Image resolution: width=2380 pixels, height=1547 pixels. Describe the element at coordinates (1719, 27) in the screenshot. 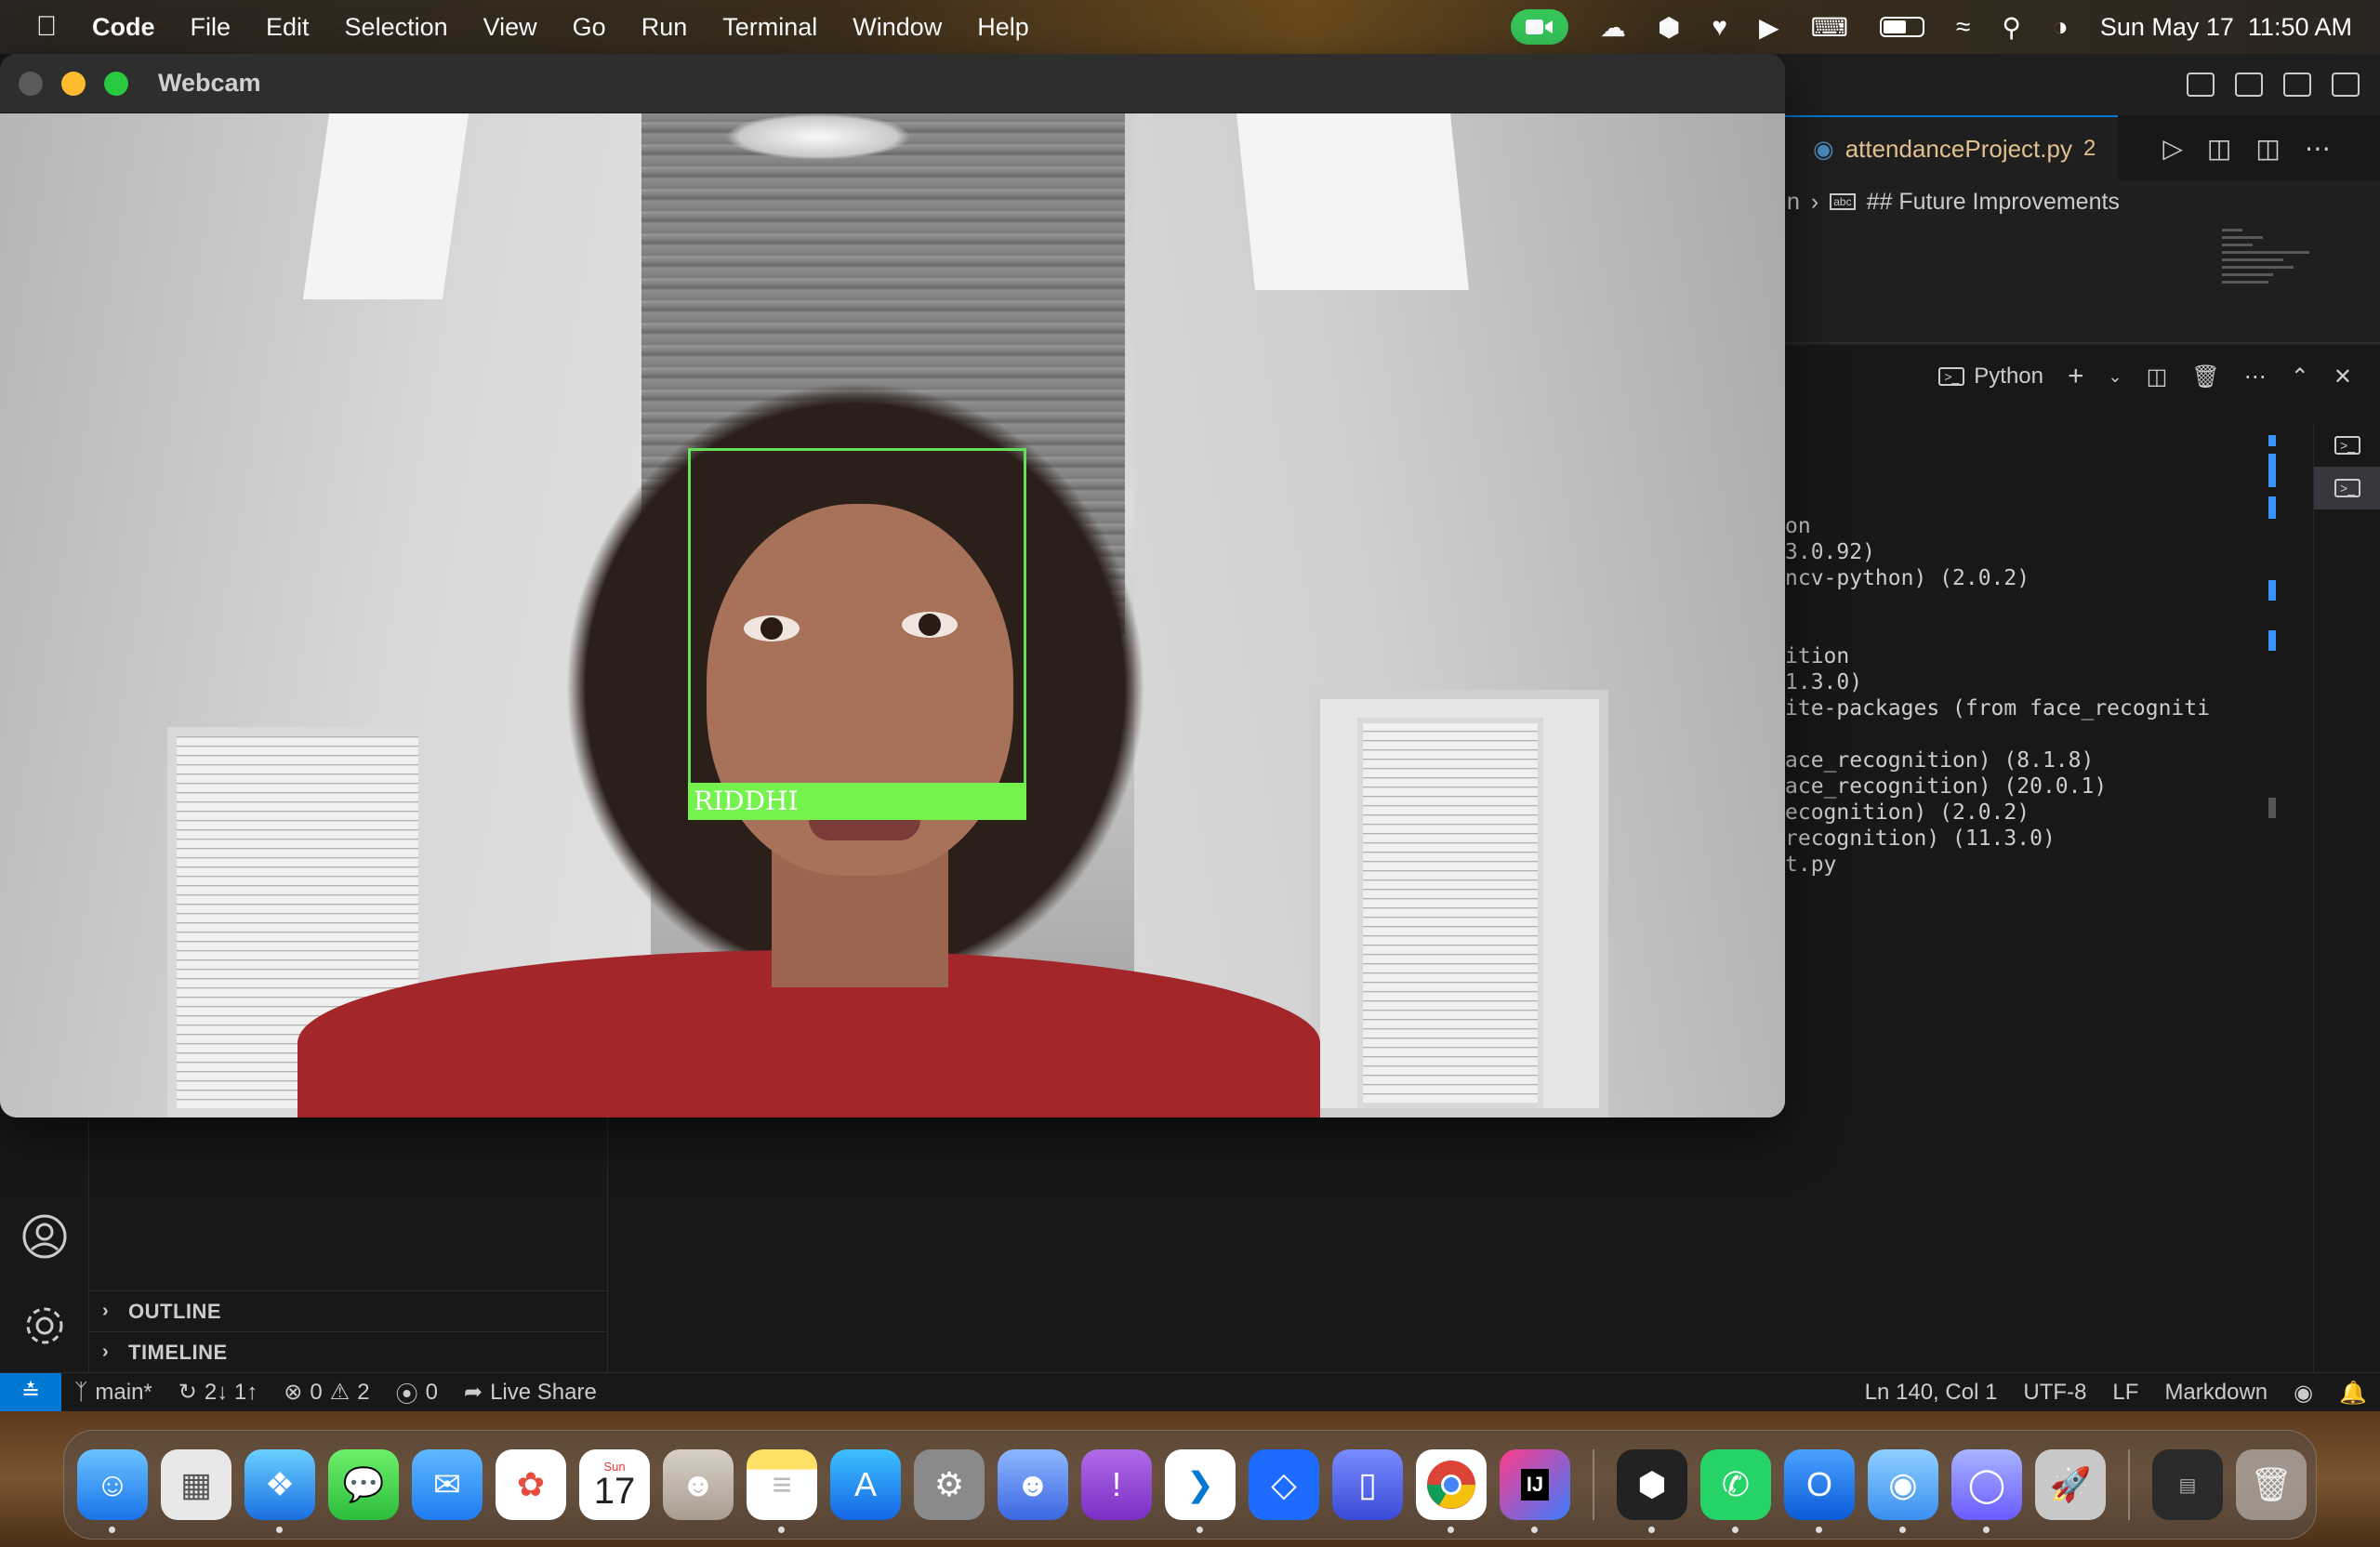

I see `heart-icon: ♥` at that location.